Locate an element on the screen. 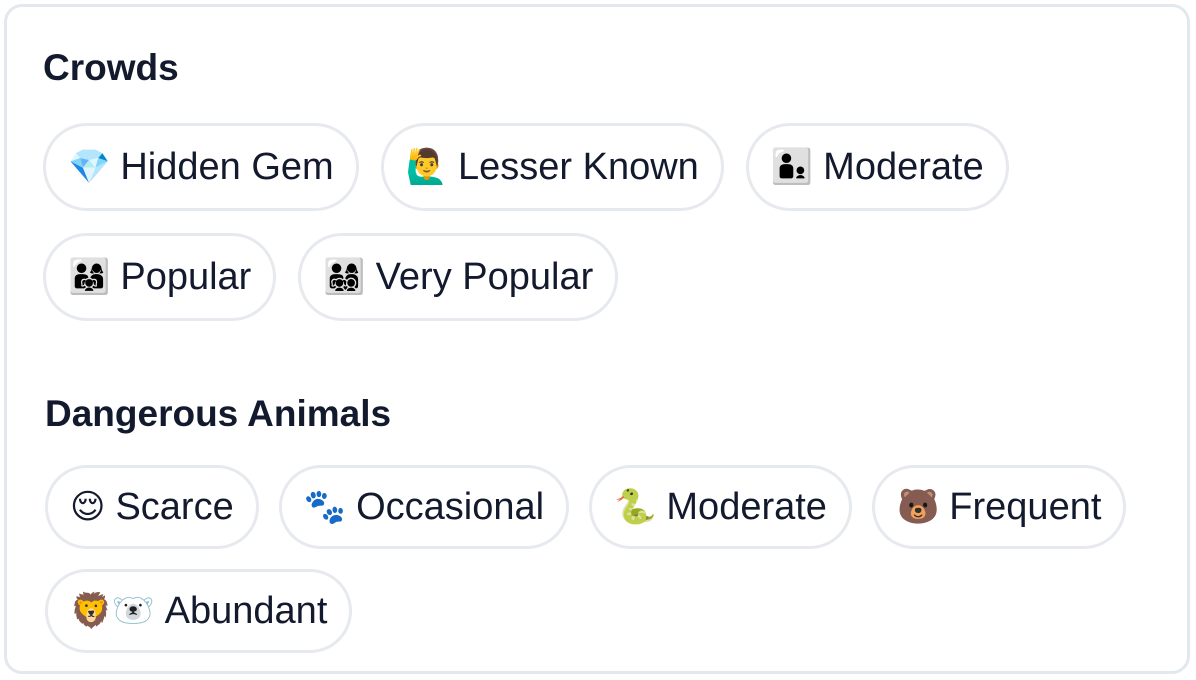  crowds-chip-lesser-known: 🙋‍♂️ Lesser Known is located at coordinates (552, 167).